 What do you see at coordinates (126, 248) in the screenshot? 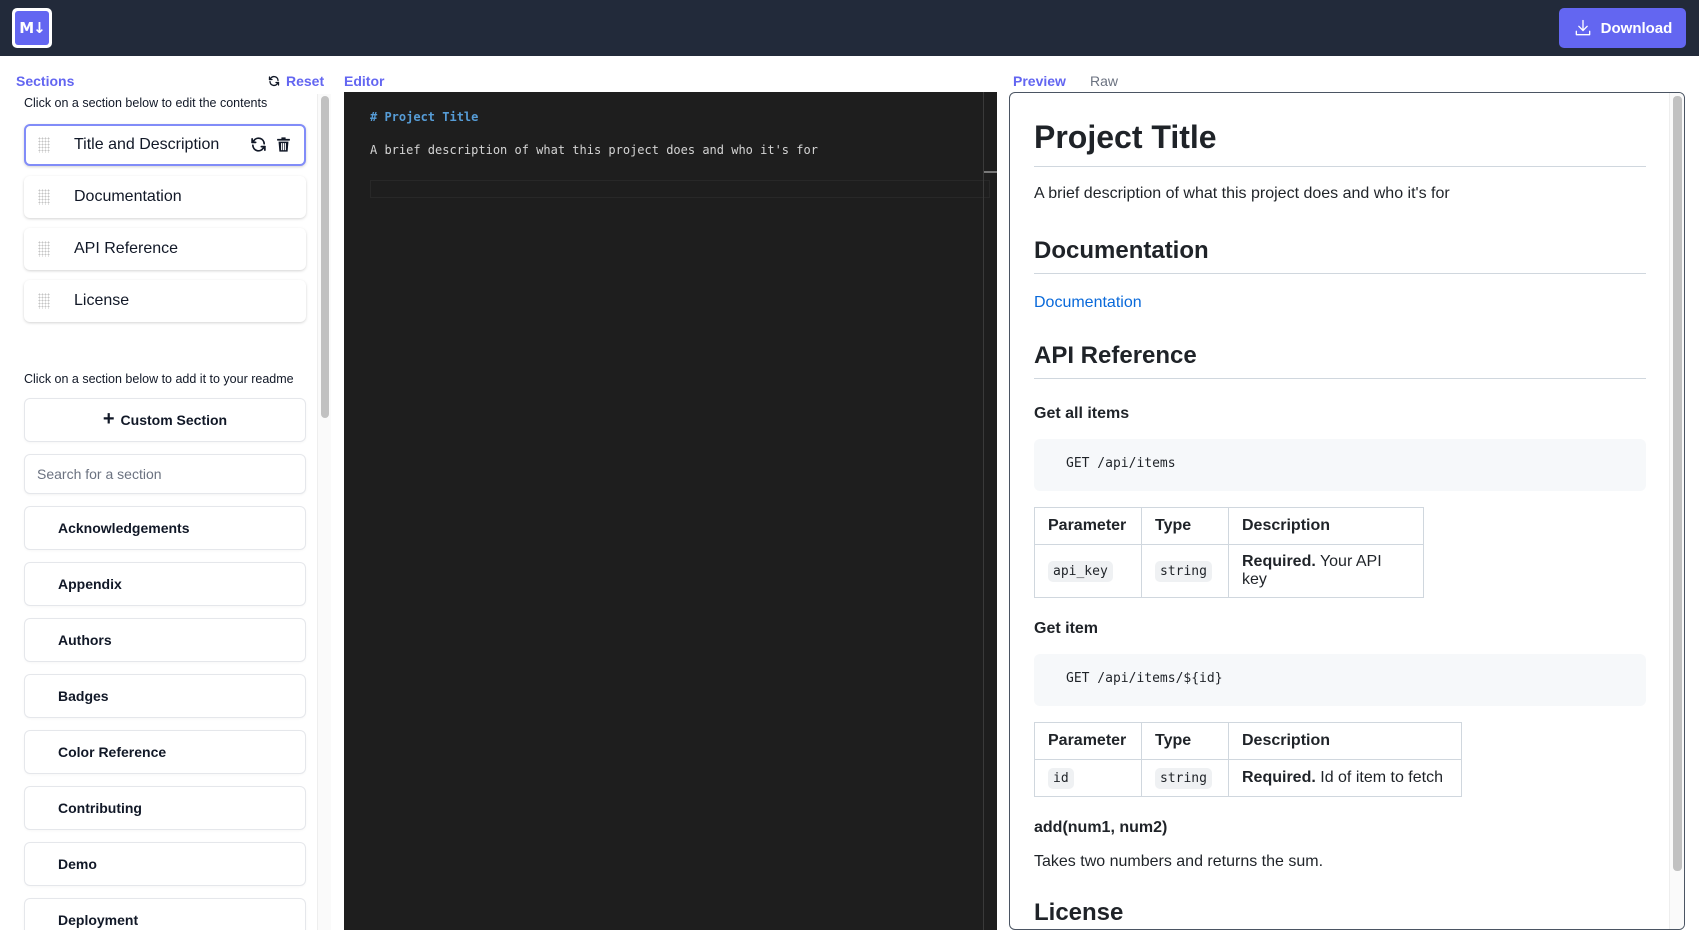
I see `section-label: API Reference` at bounding box center [126, 248].